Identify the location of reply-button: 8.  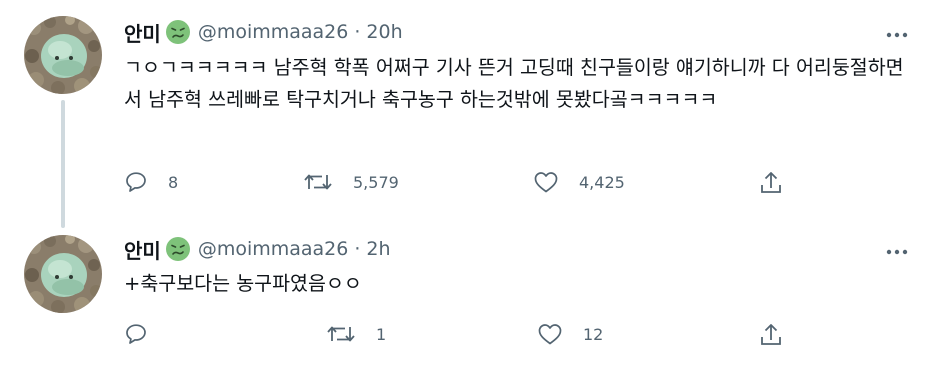
(151, 182).